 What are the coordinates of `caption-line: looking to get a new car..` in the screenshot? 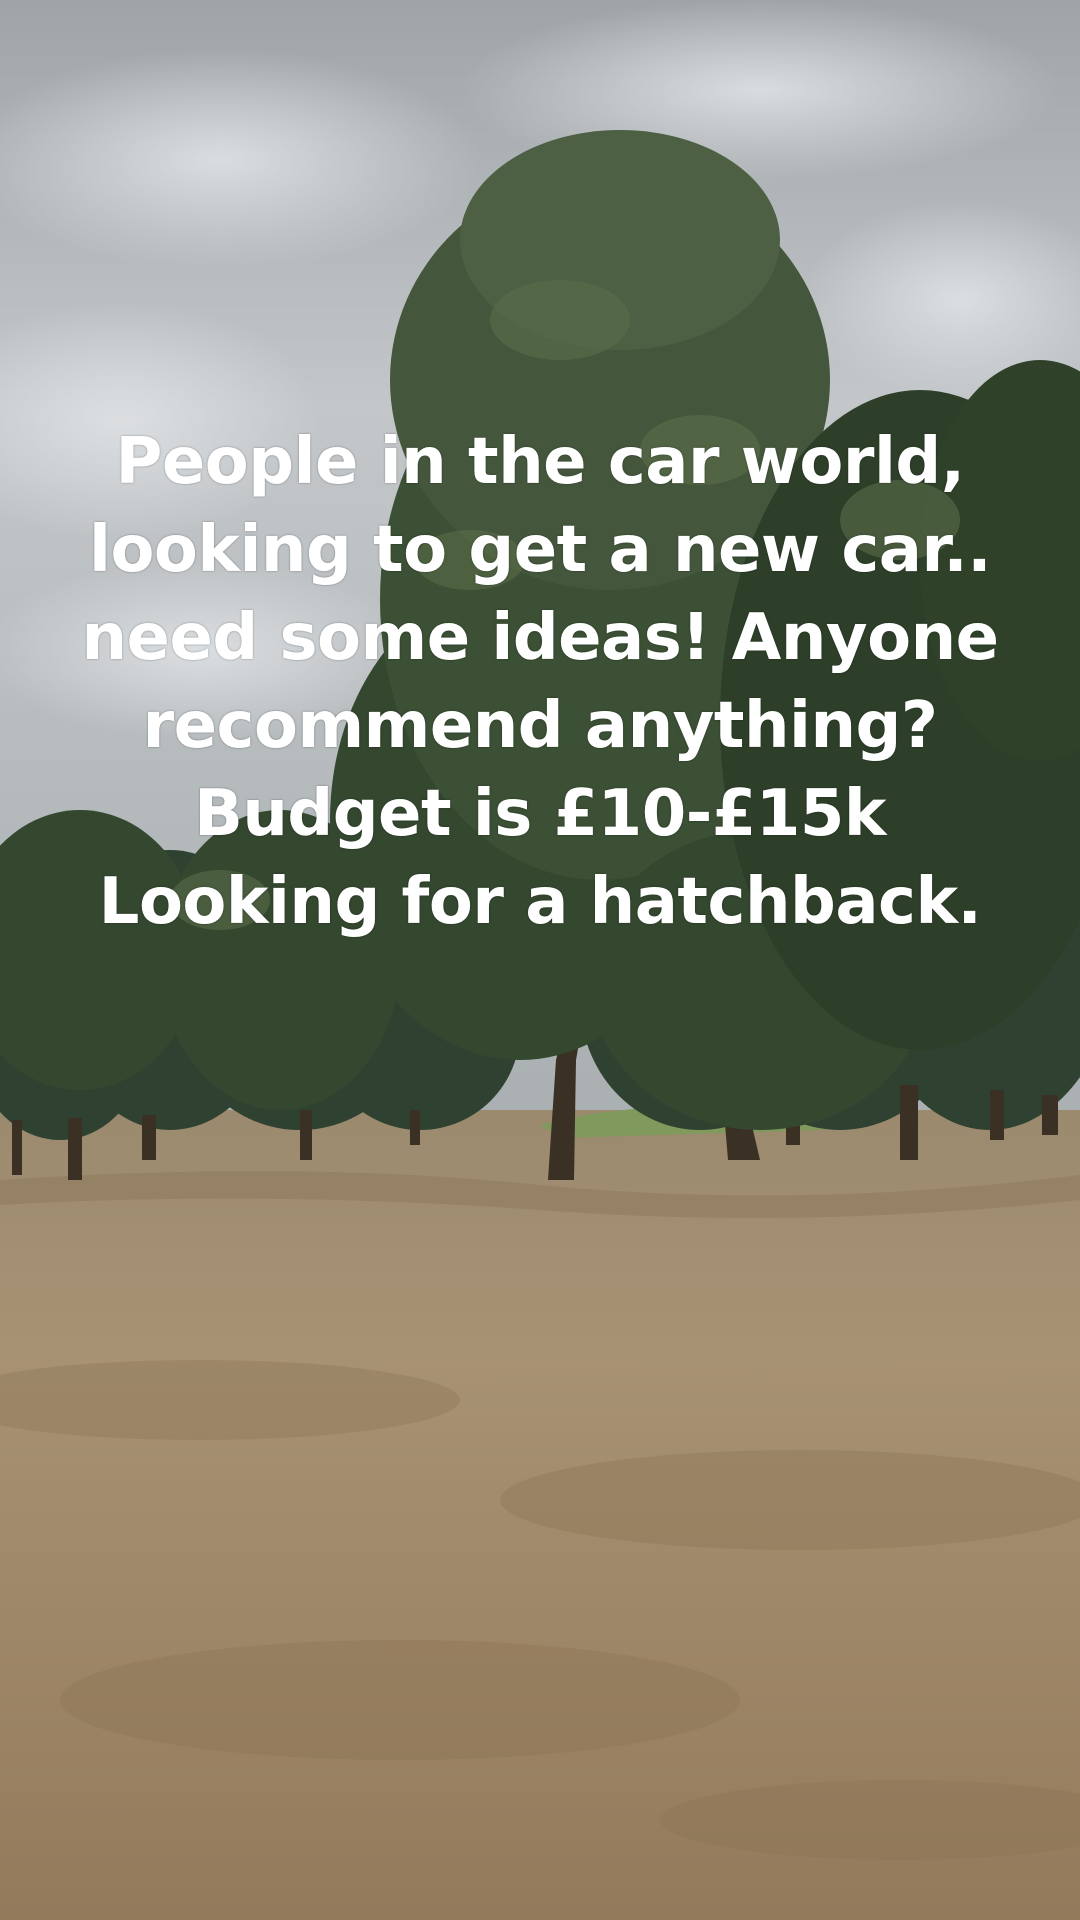 It's located at (540, 550).